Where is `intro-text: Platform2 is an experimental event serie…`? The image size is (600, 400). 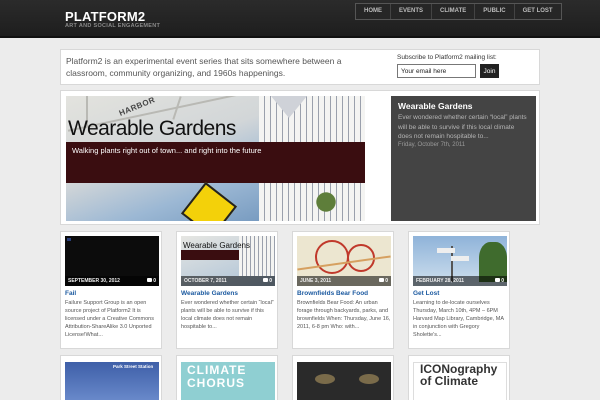
intro-text: Platform2 is an experimental event serie… is located at coordinates (204, 67).